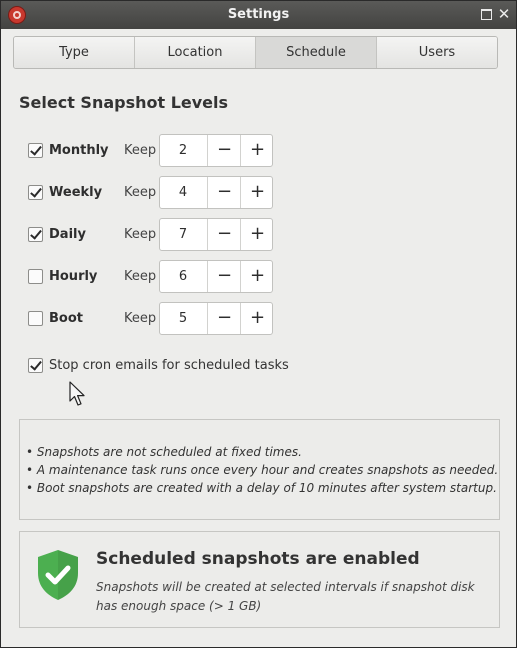  Describe the element at coordinates (158, 319) in the screenshot. I see `level-row-boot: Boot Keep 5 − +` at that location.